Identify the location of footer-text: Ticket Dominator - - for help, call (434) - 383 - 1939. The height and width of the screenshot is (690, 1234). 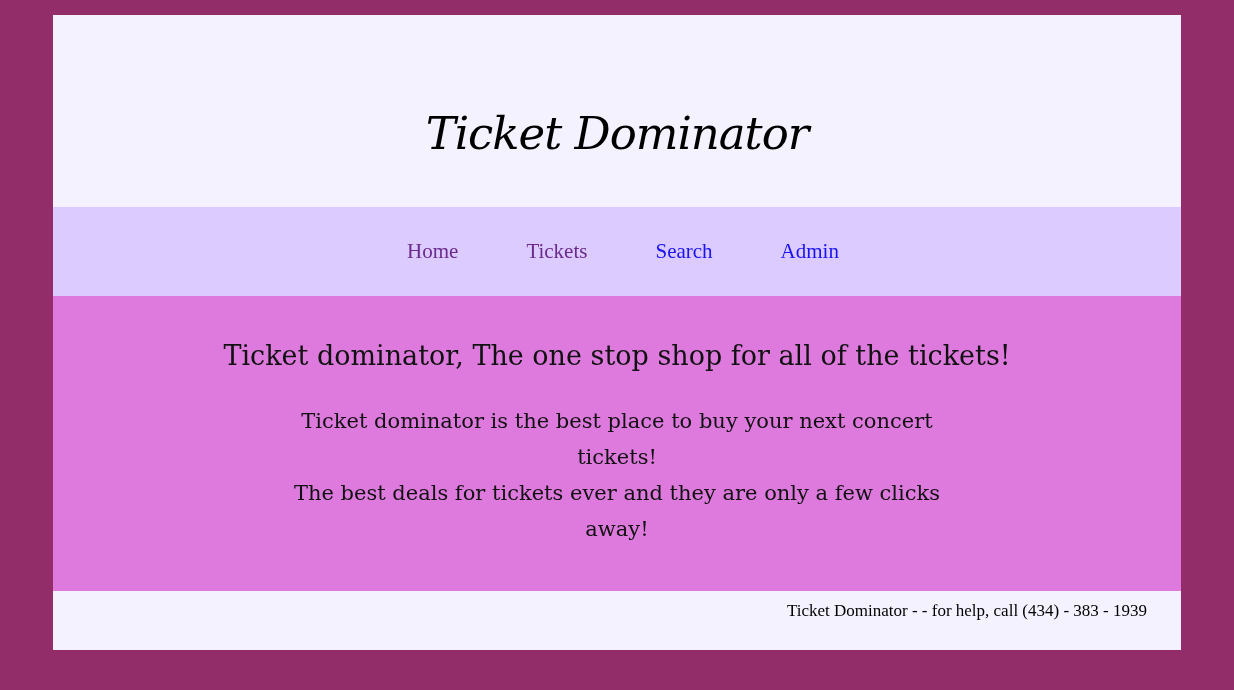
(966, 611).